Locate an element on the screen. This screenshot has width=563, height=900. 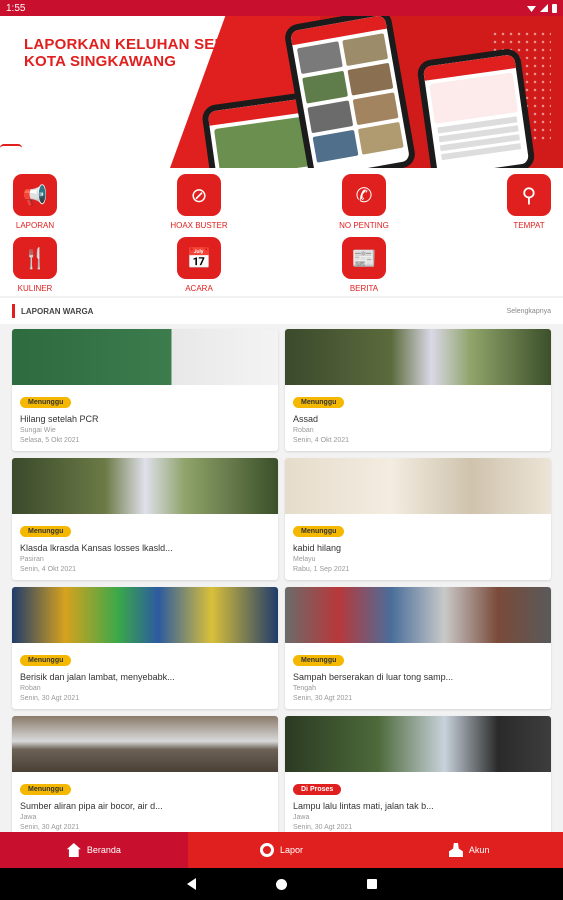
menu-label: NO PENTING is located at coordinates (364, 225).